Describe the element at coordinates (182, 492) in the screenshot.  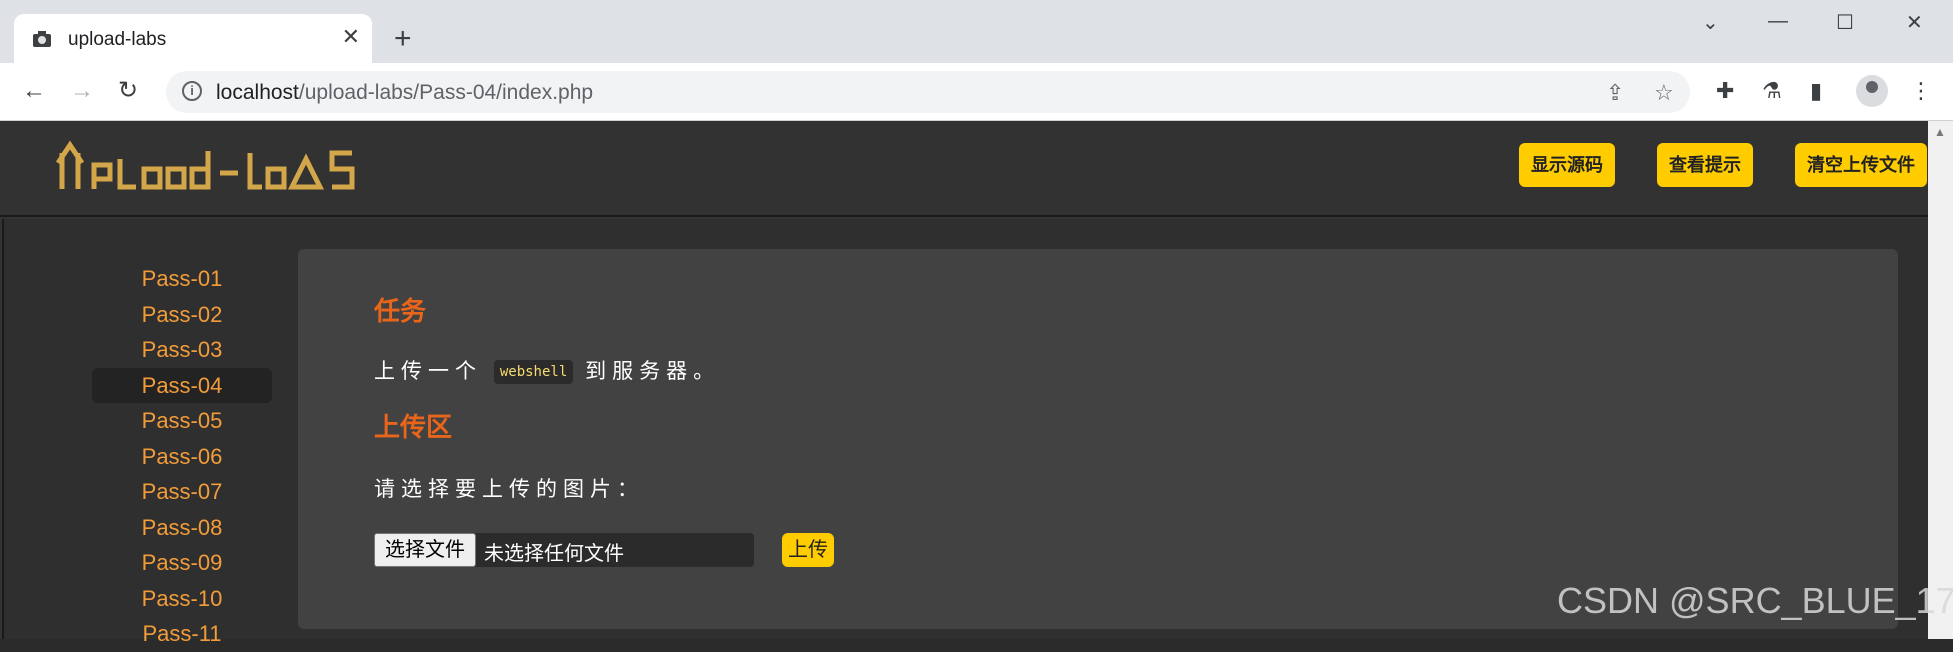
I see `sidebar-item-pass-07: Pass-07` at that location.